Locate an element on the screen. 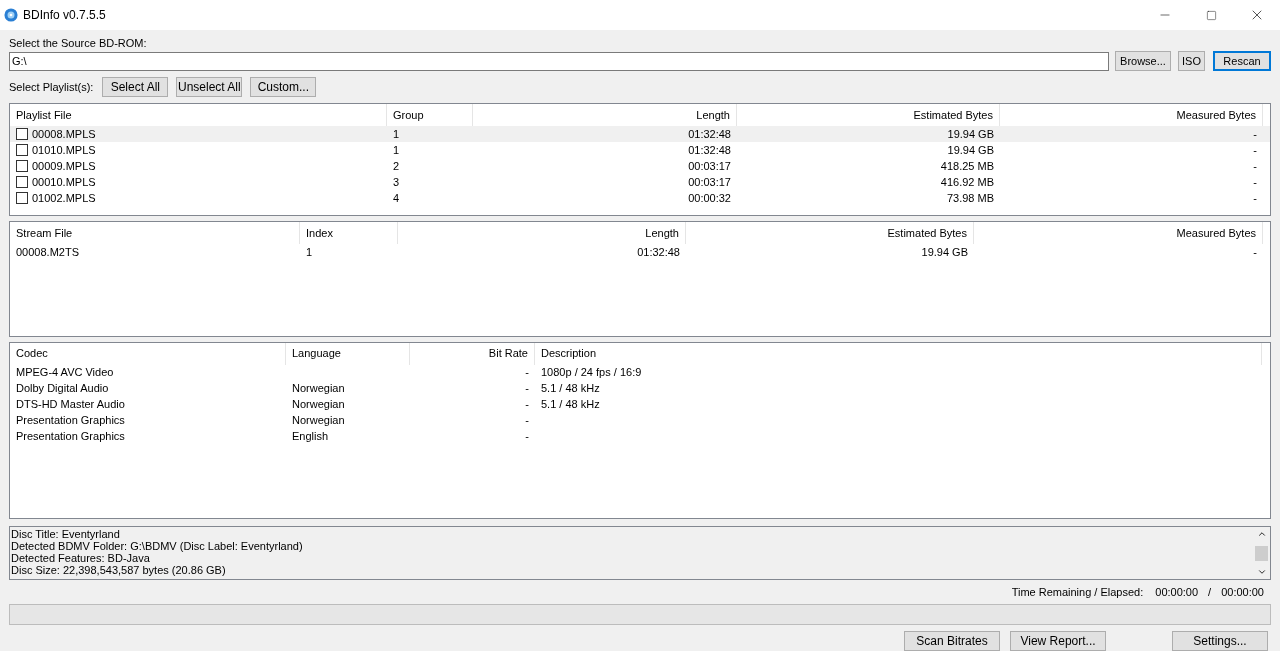  playlist-row: 00008.MPLS 1 01:32:48 19.94 GB - is located at coordinates (640, 134).